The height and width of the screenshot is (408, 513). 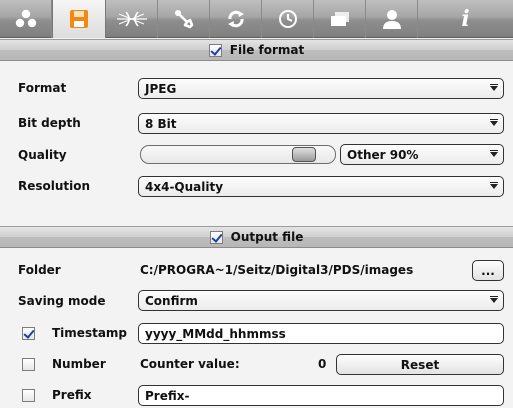 I want to click on counter-value-label: Counter value:, so click(x=190, y=364).